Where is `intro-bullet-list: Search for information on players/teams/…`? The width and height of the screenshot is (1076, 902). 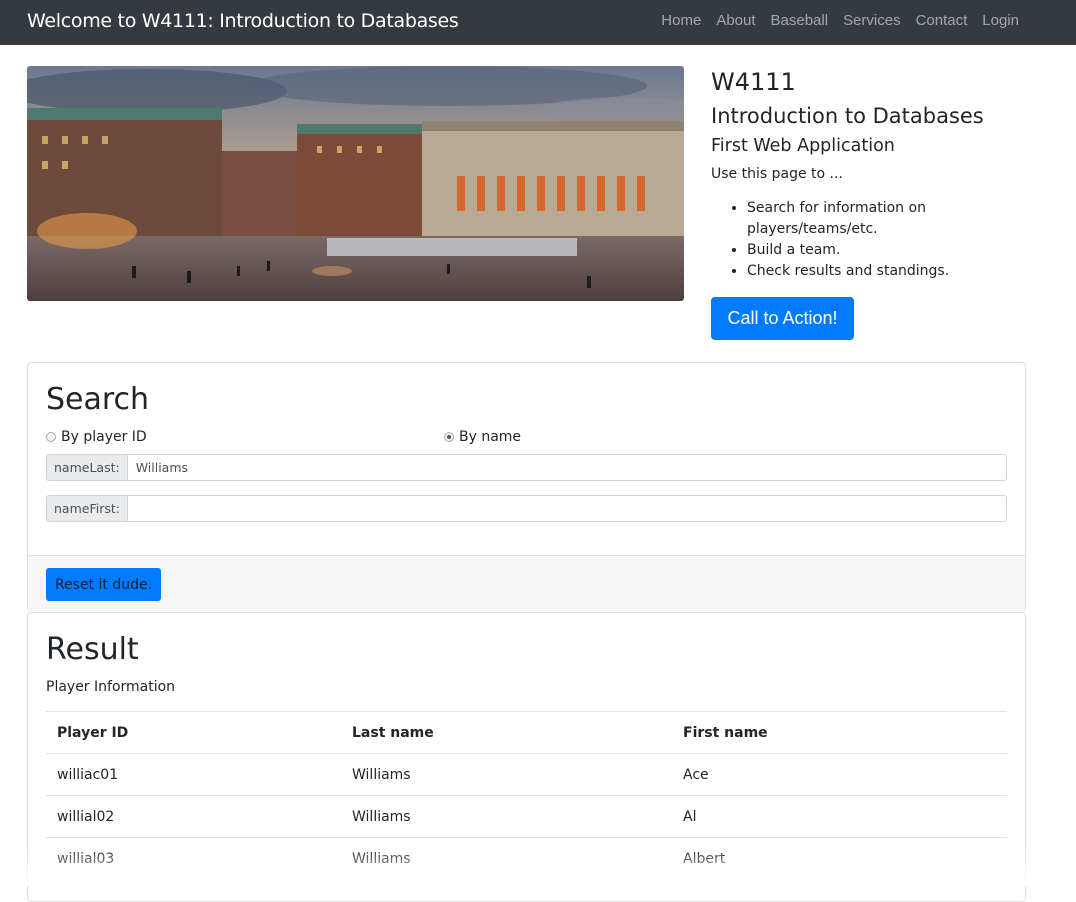
intro-bullet-list: Search for information on players/teams/… is located at coordinates (876, 240).